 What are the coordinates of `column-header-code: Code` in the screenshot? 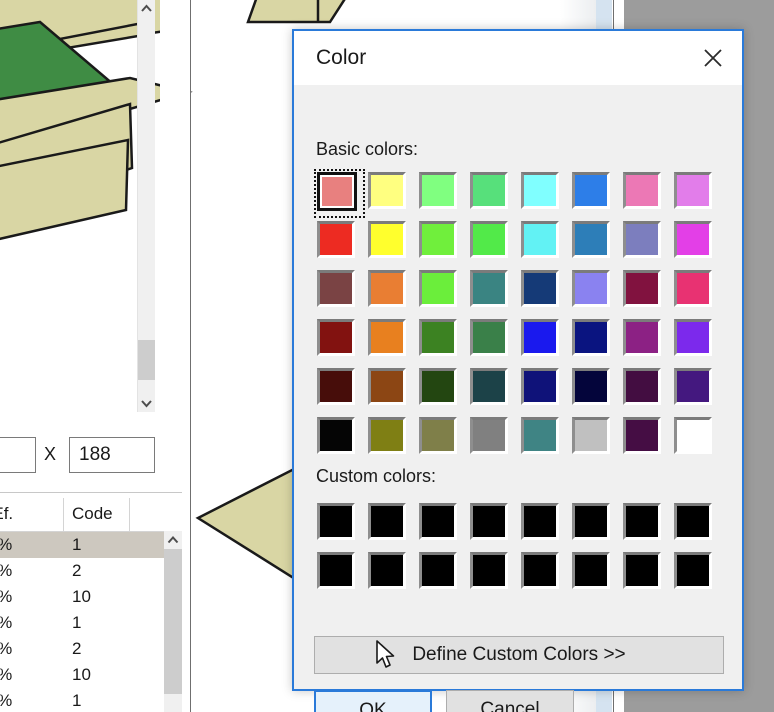 It's located at (97, 514).